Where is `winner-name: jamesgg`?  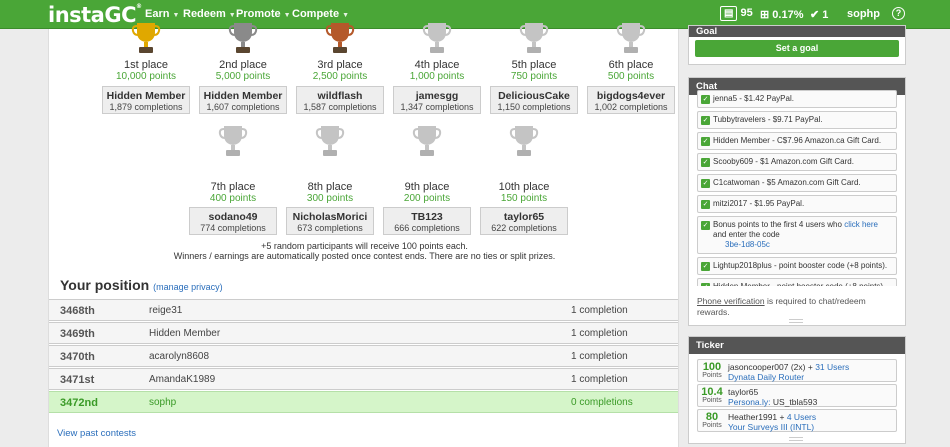
winner-name: jamesgg is located at coordinates (437, 96).